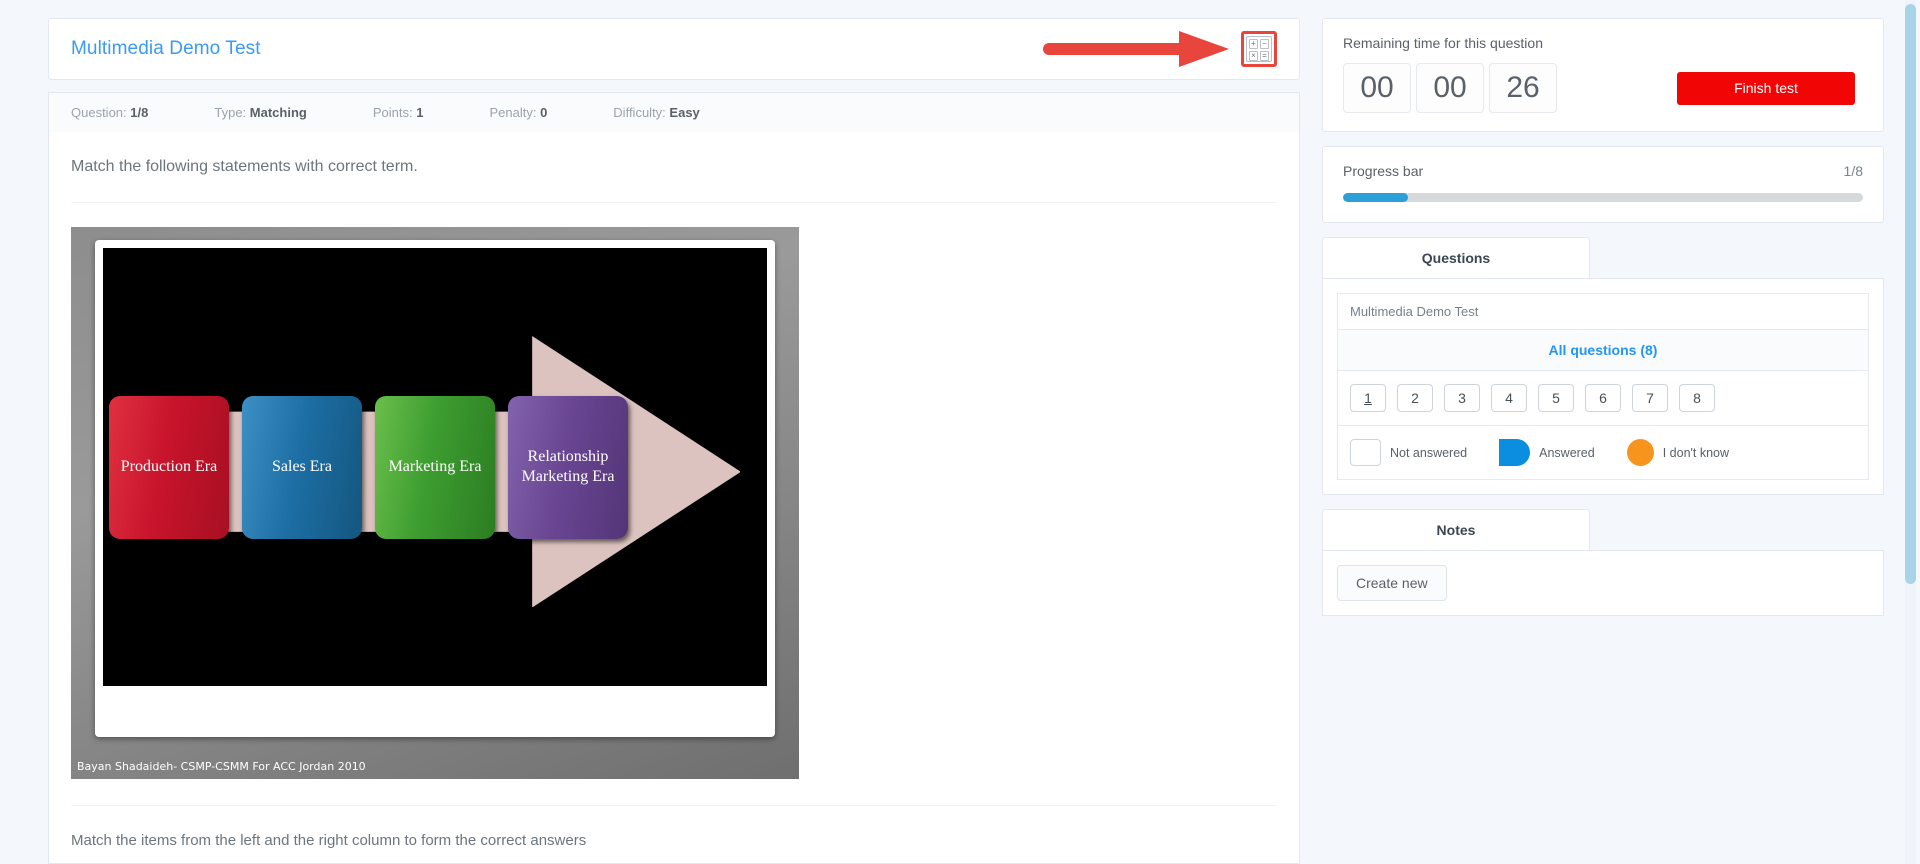 The image size is (1920, 864). Describe the element at coordinates (1603, 452) in the screenshot. I see `status-legend: Not answered Answered I don't know` at that location.